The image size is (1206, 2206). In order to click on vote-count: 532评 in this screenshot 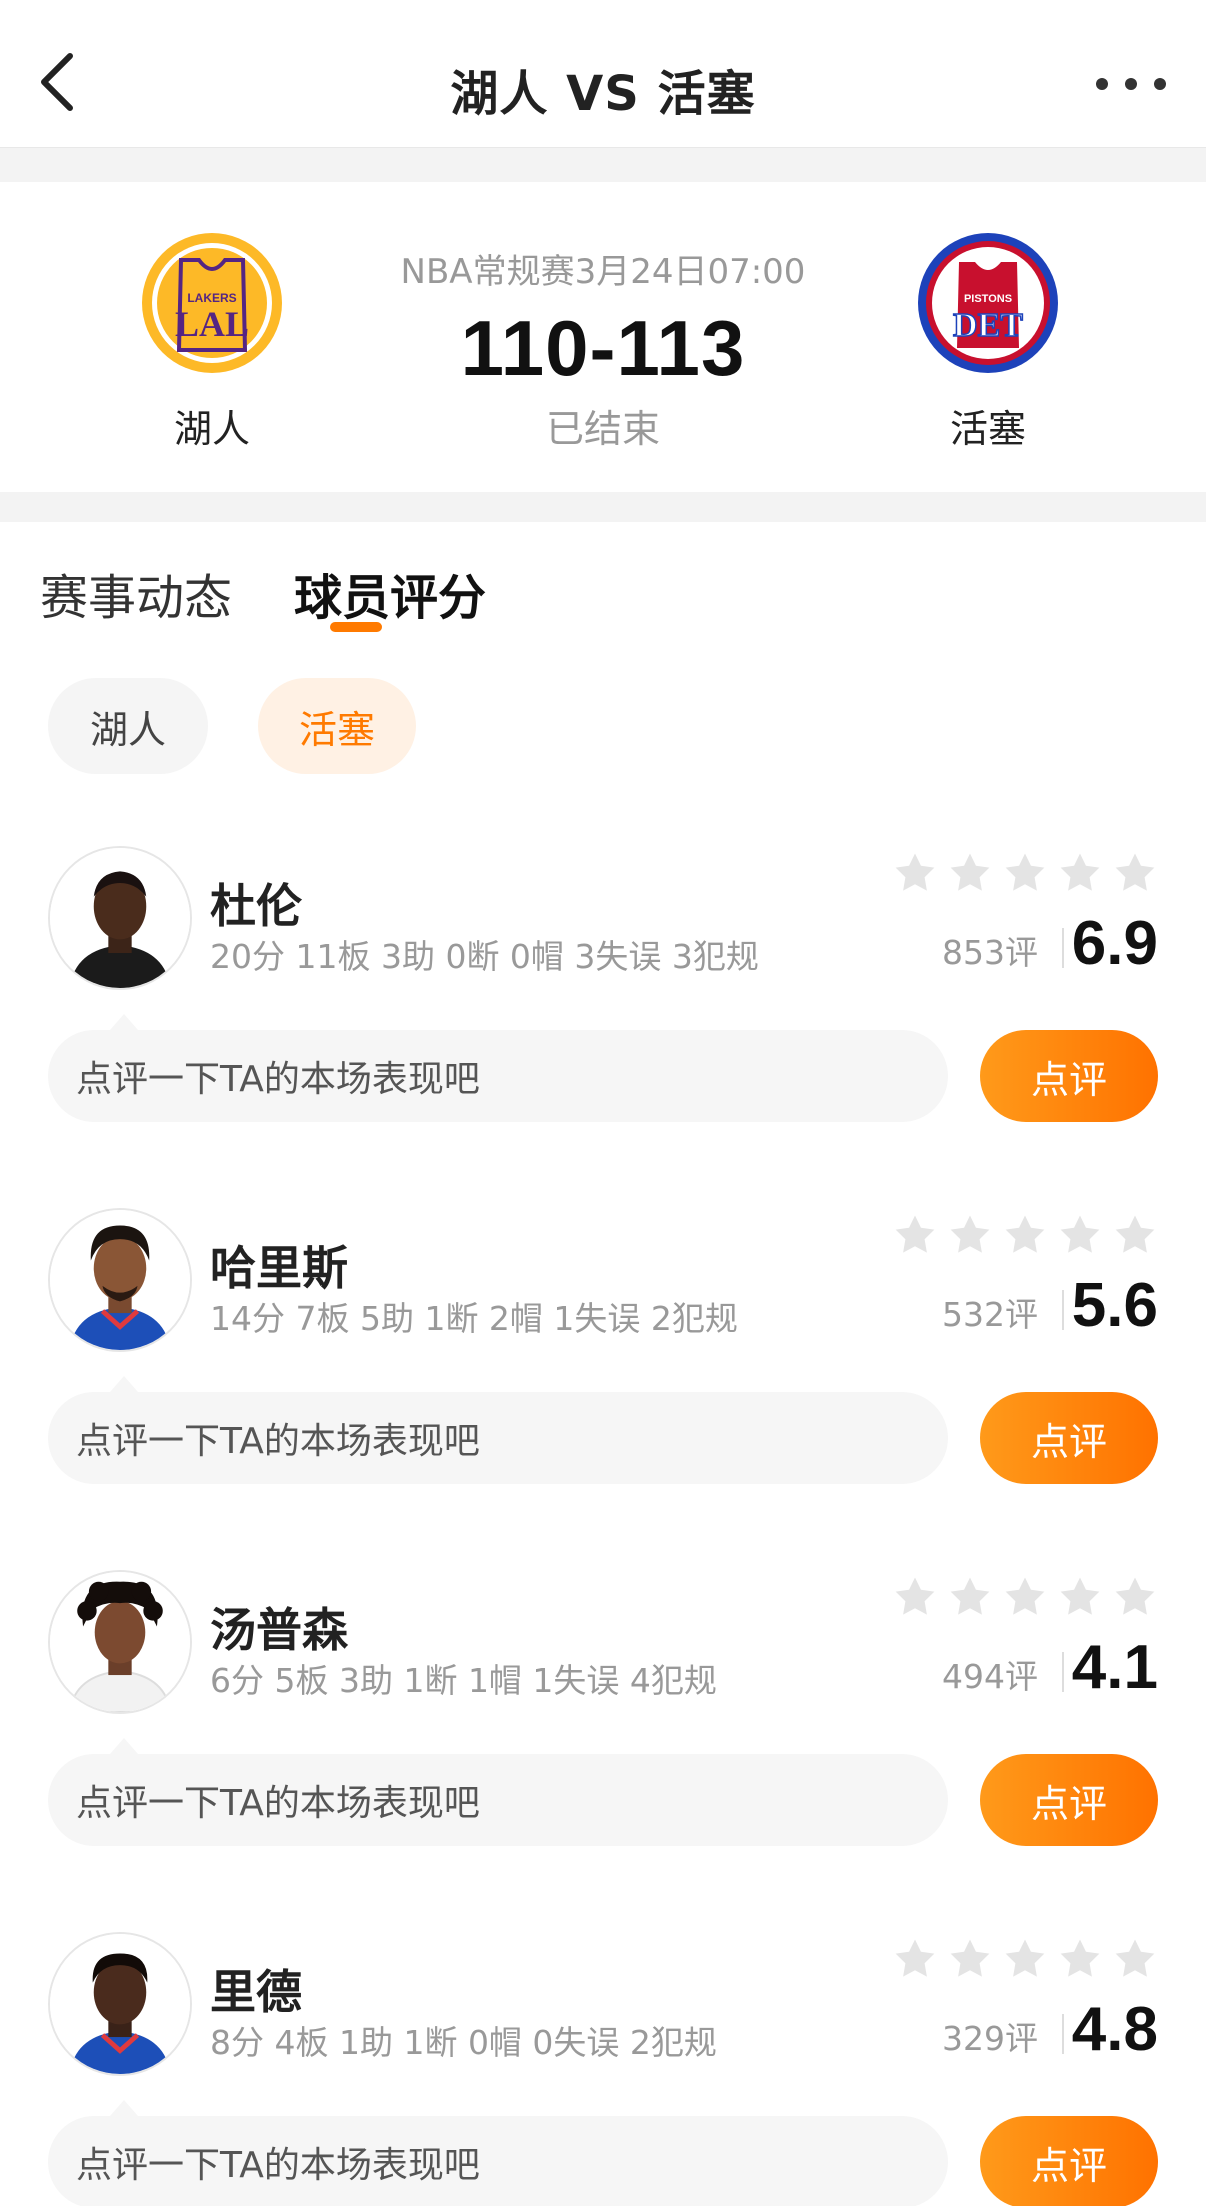, I will do `click(990, 1314)`.